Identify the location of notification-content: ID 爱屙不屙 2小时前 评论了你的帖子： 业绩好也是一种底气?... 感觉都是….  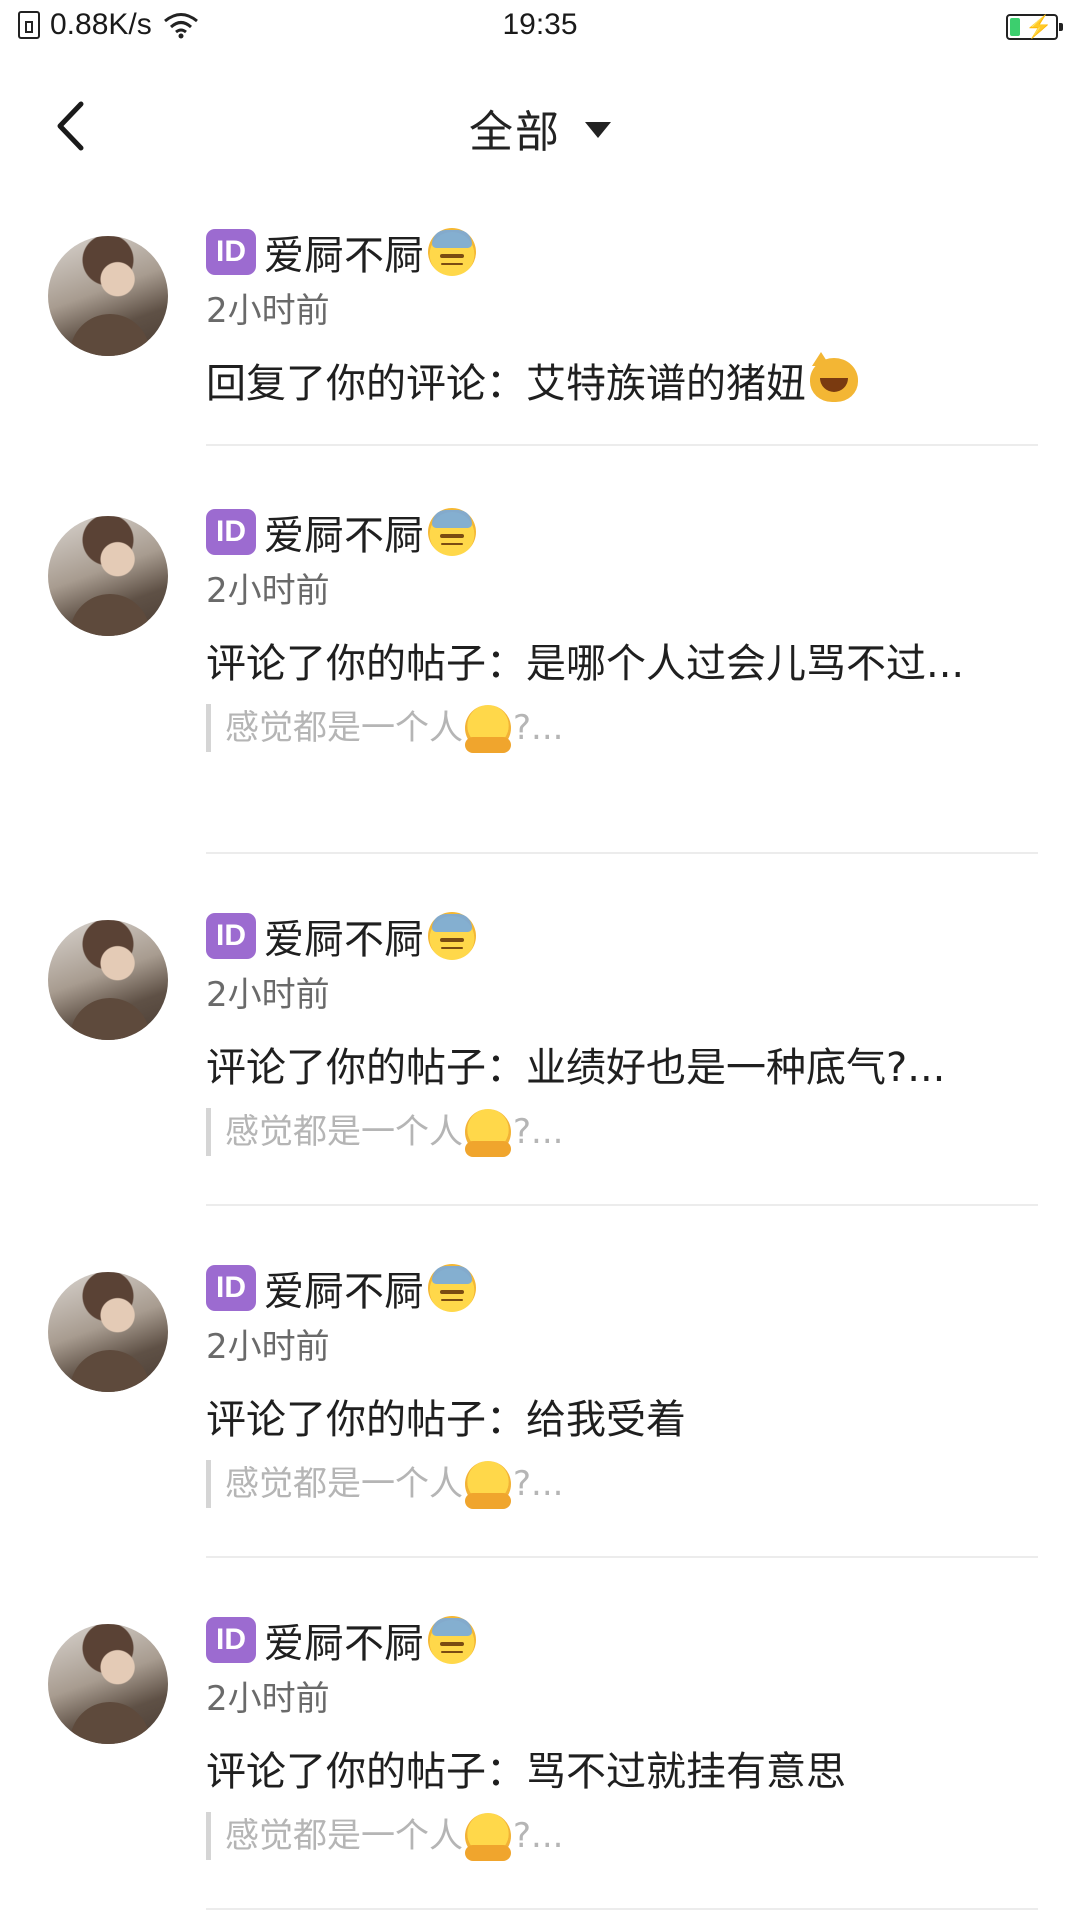
(622, 1031).